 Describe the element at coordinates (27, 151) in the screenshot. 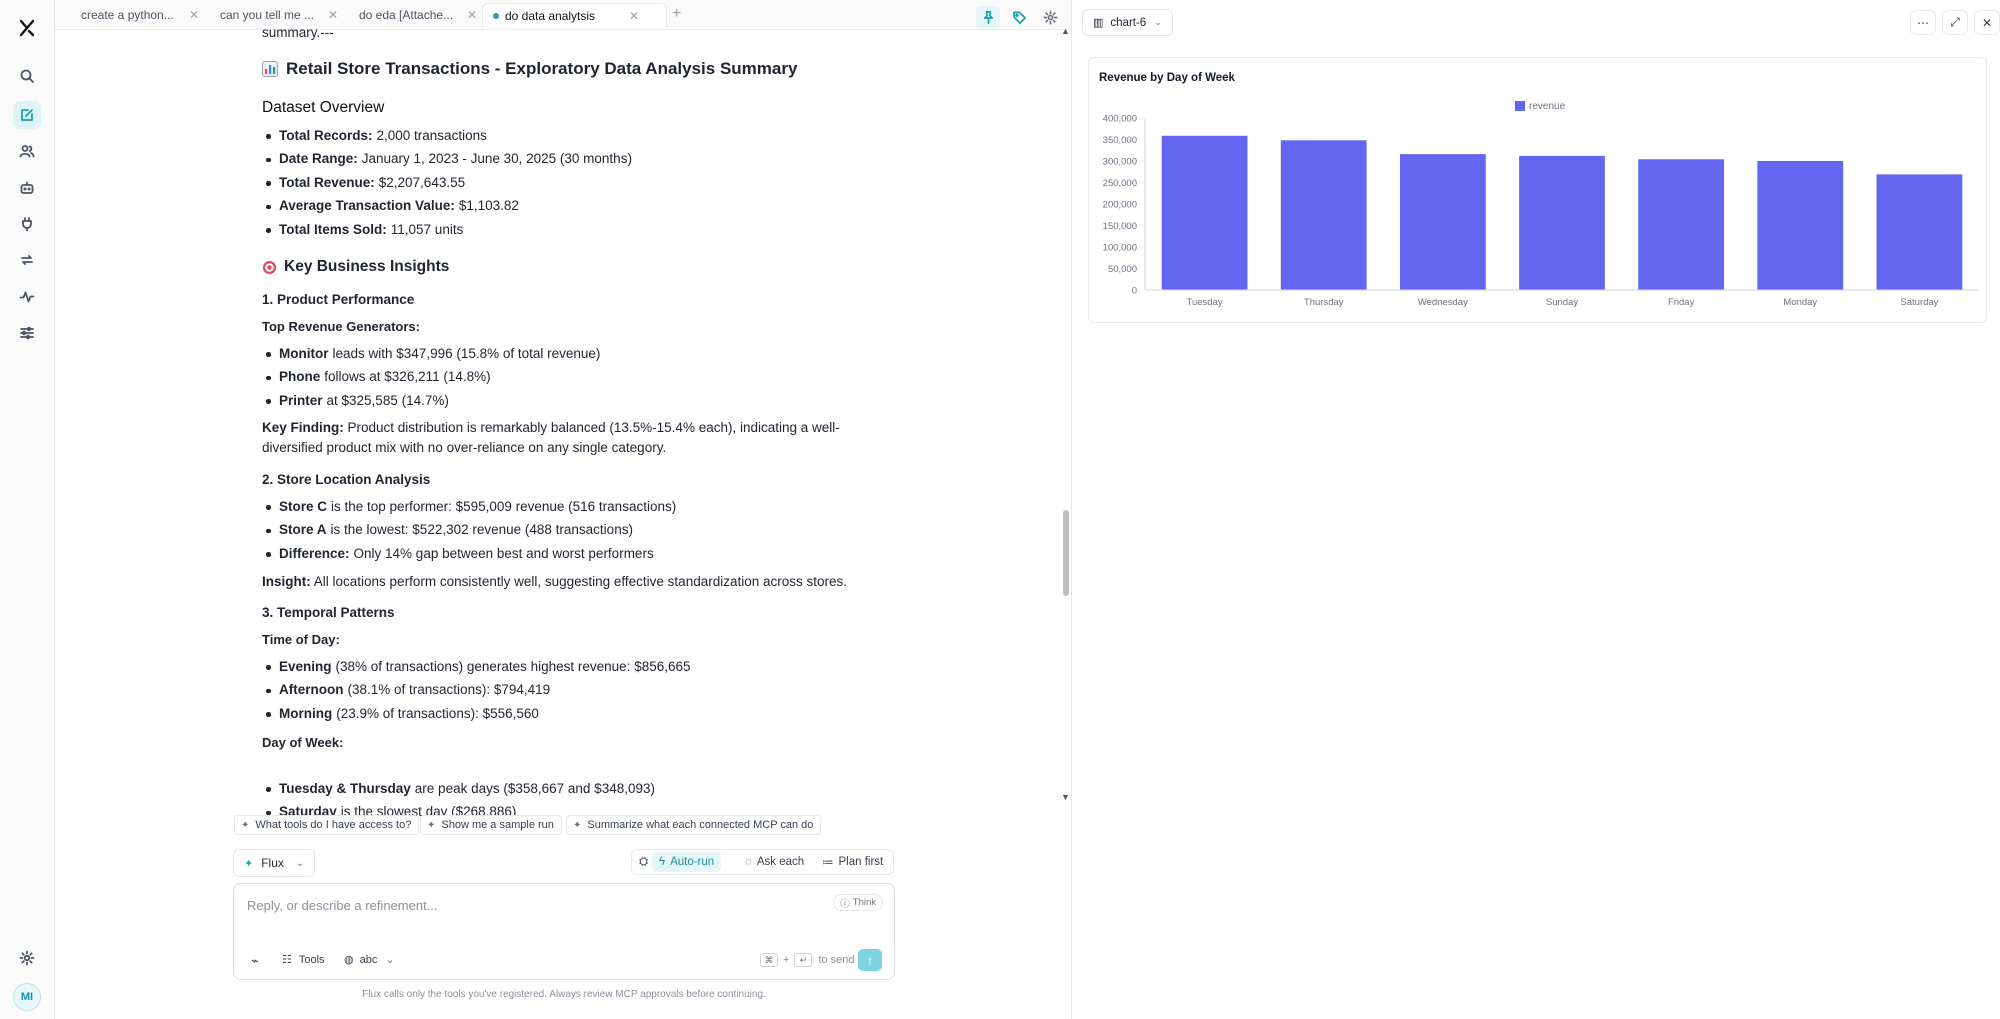

I see `users-icon` at that location.